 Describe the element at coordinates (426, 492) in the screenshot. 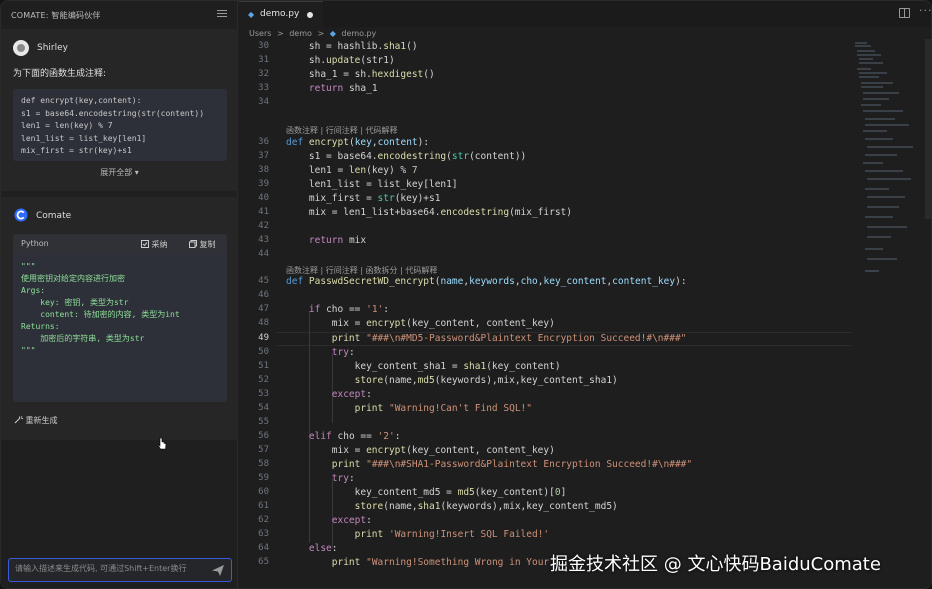

I see `code-line: key_content_md5 = md5(key_content)[0]` at that location.